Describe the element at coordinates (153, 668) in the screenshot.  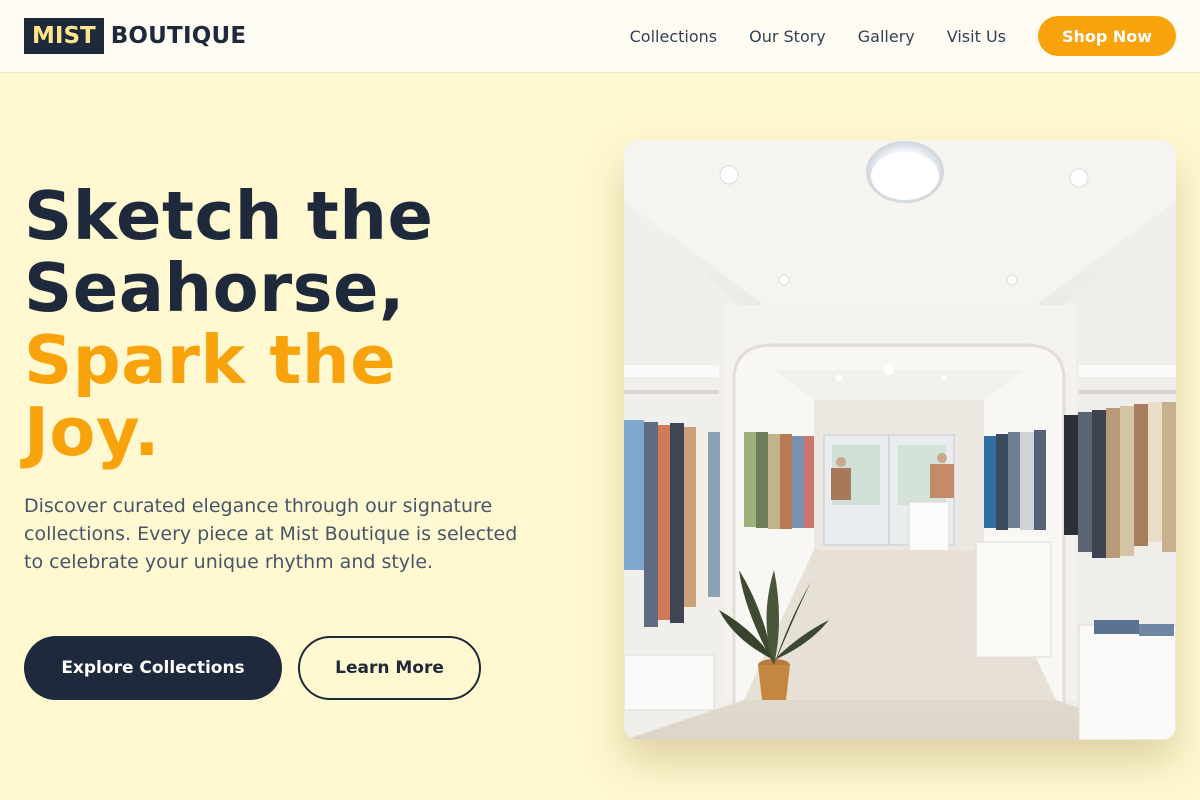
I see `explore-collections-button: Explore Collections` at that location.